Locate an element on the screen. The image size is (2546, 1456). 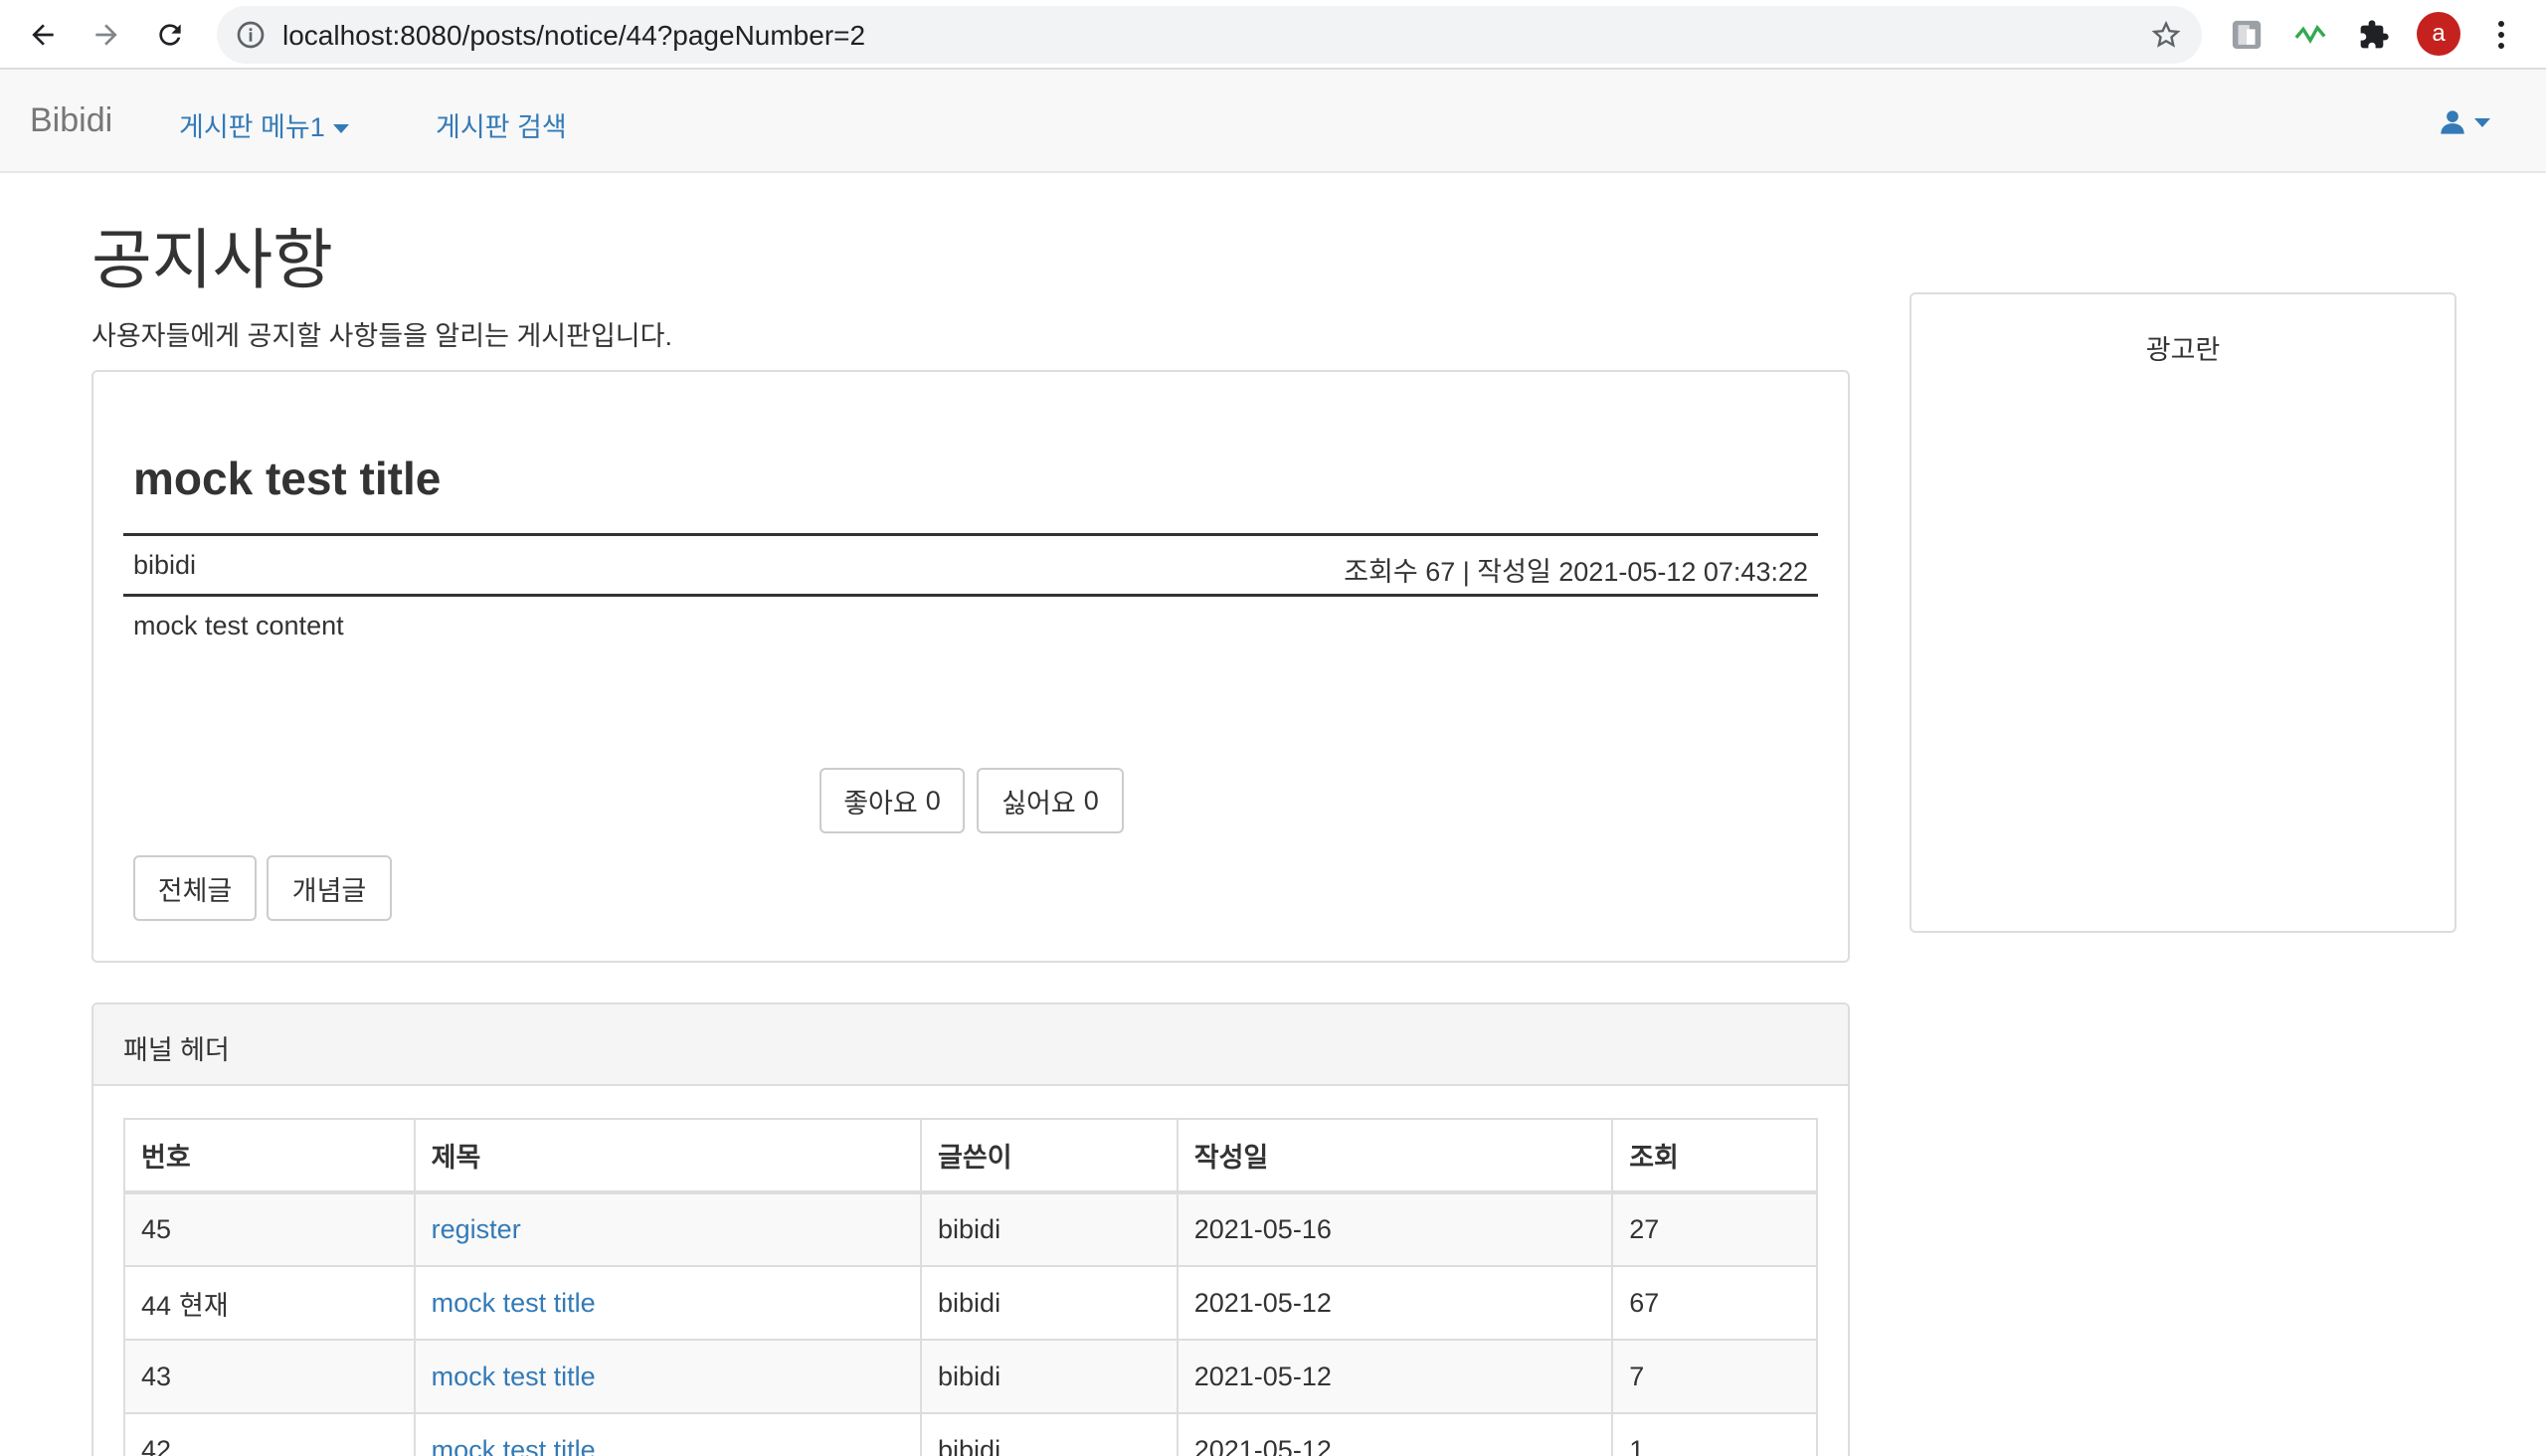
user-icon is located at coordinates (2452, 122).